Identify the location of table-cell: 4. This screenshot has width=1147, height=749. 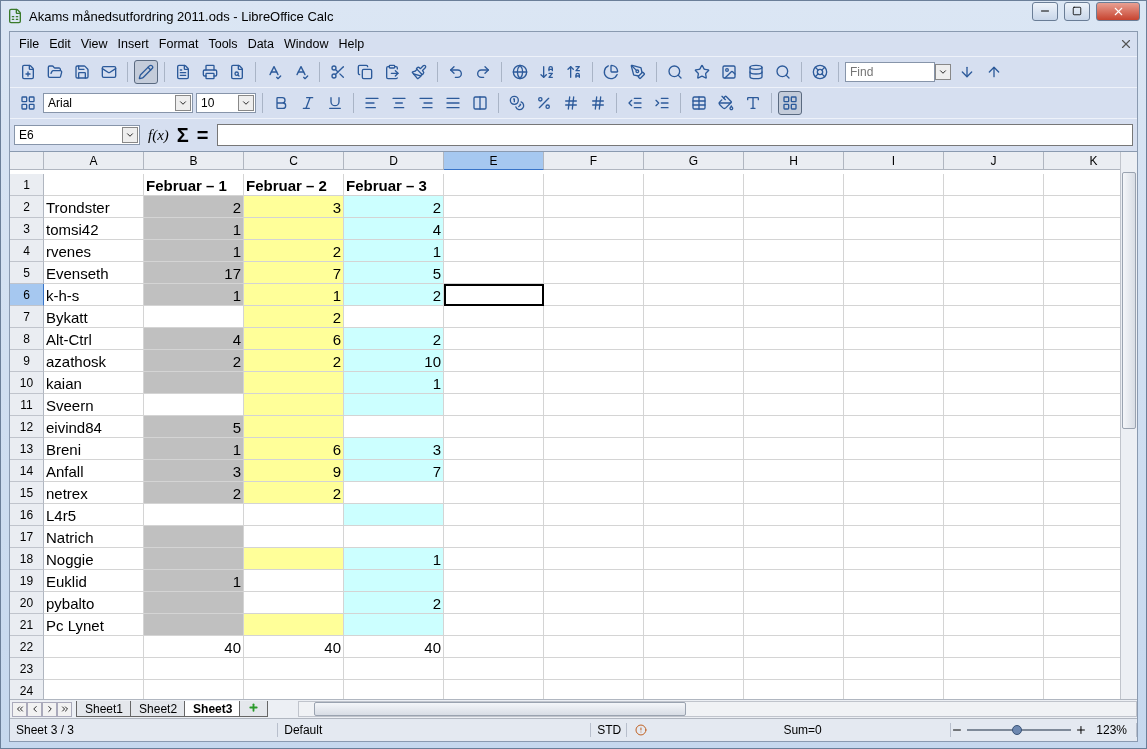
(394, 229).